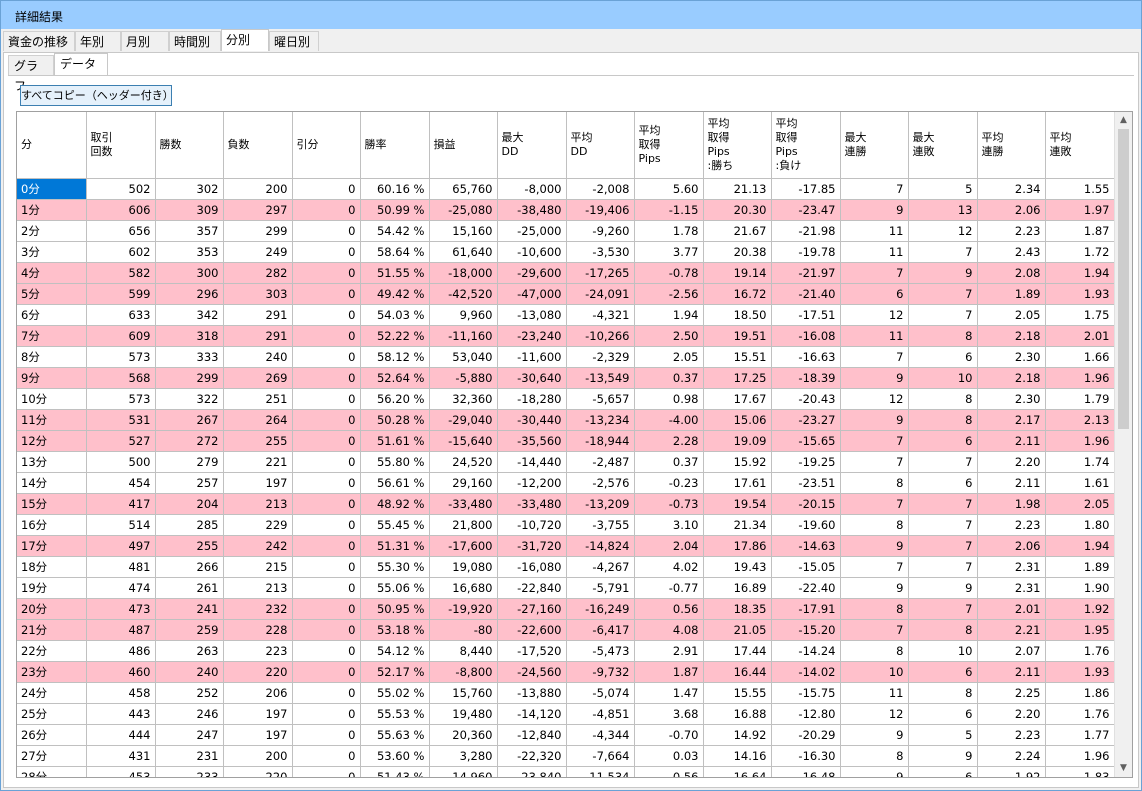 This screenshot has height=791, width=1142. Describe the element at coordinates (806, 145) in the screenshot. I see `column-header: 平均 取得 Pips :負け` at that location.